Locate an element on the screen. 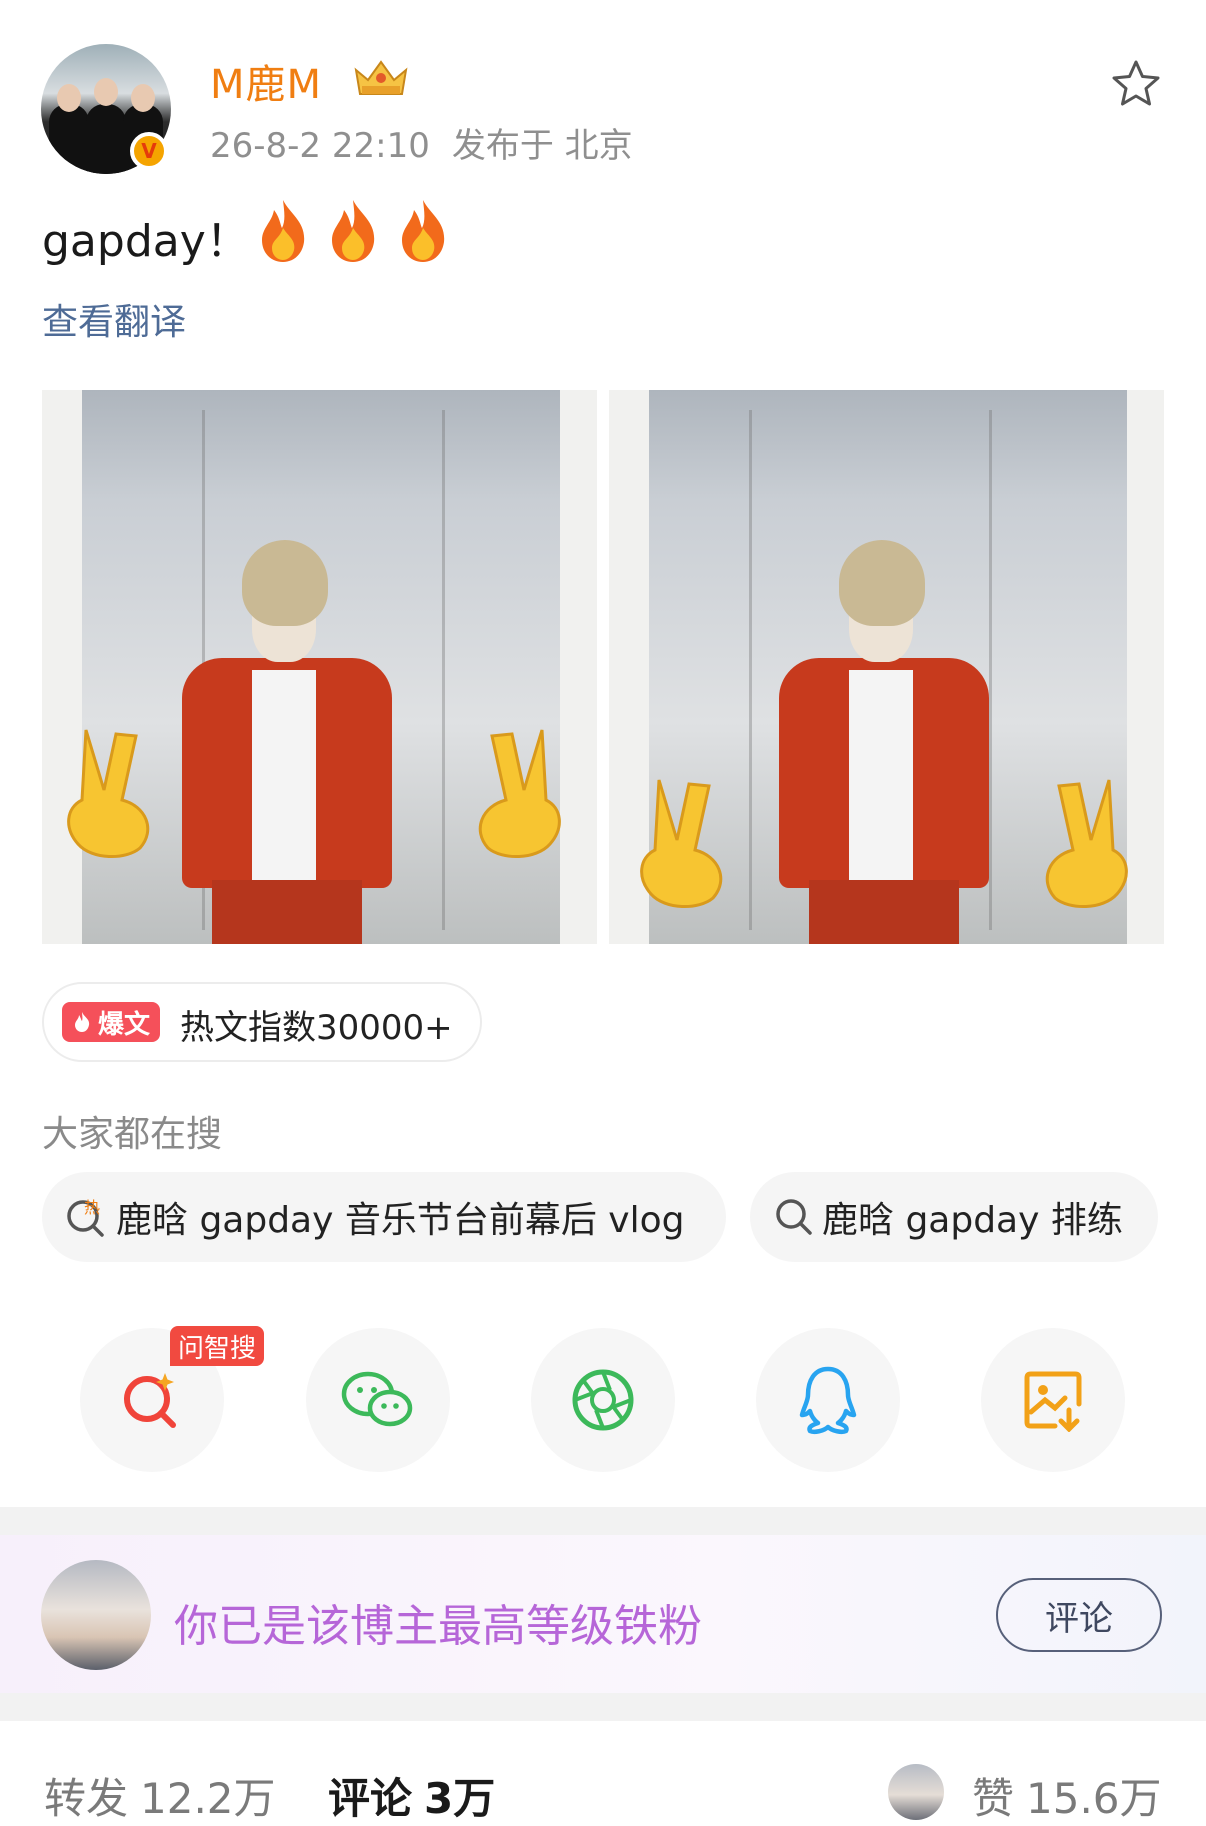 This screenshot has width=1206, height=1826. like-tab: 赞 15.6万 is located at coordinates (1067, 1795).